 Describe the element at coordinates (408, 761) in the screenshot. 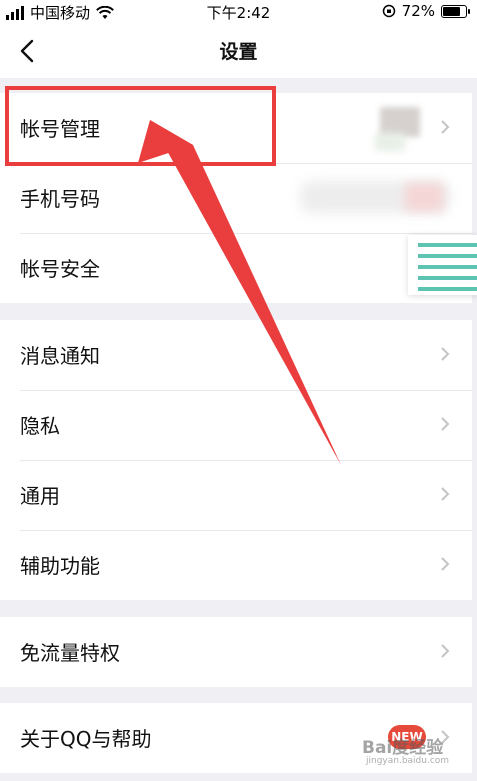

I see `watermark-sub: jingyan.baidu.com` at that location.